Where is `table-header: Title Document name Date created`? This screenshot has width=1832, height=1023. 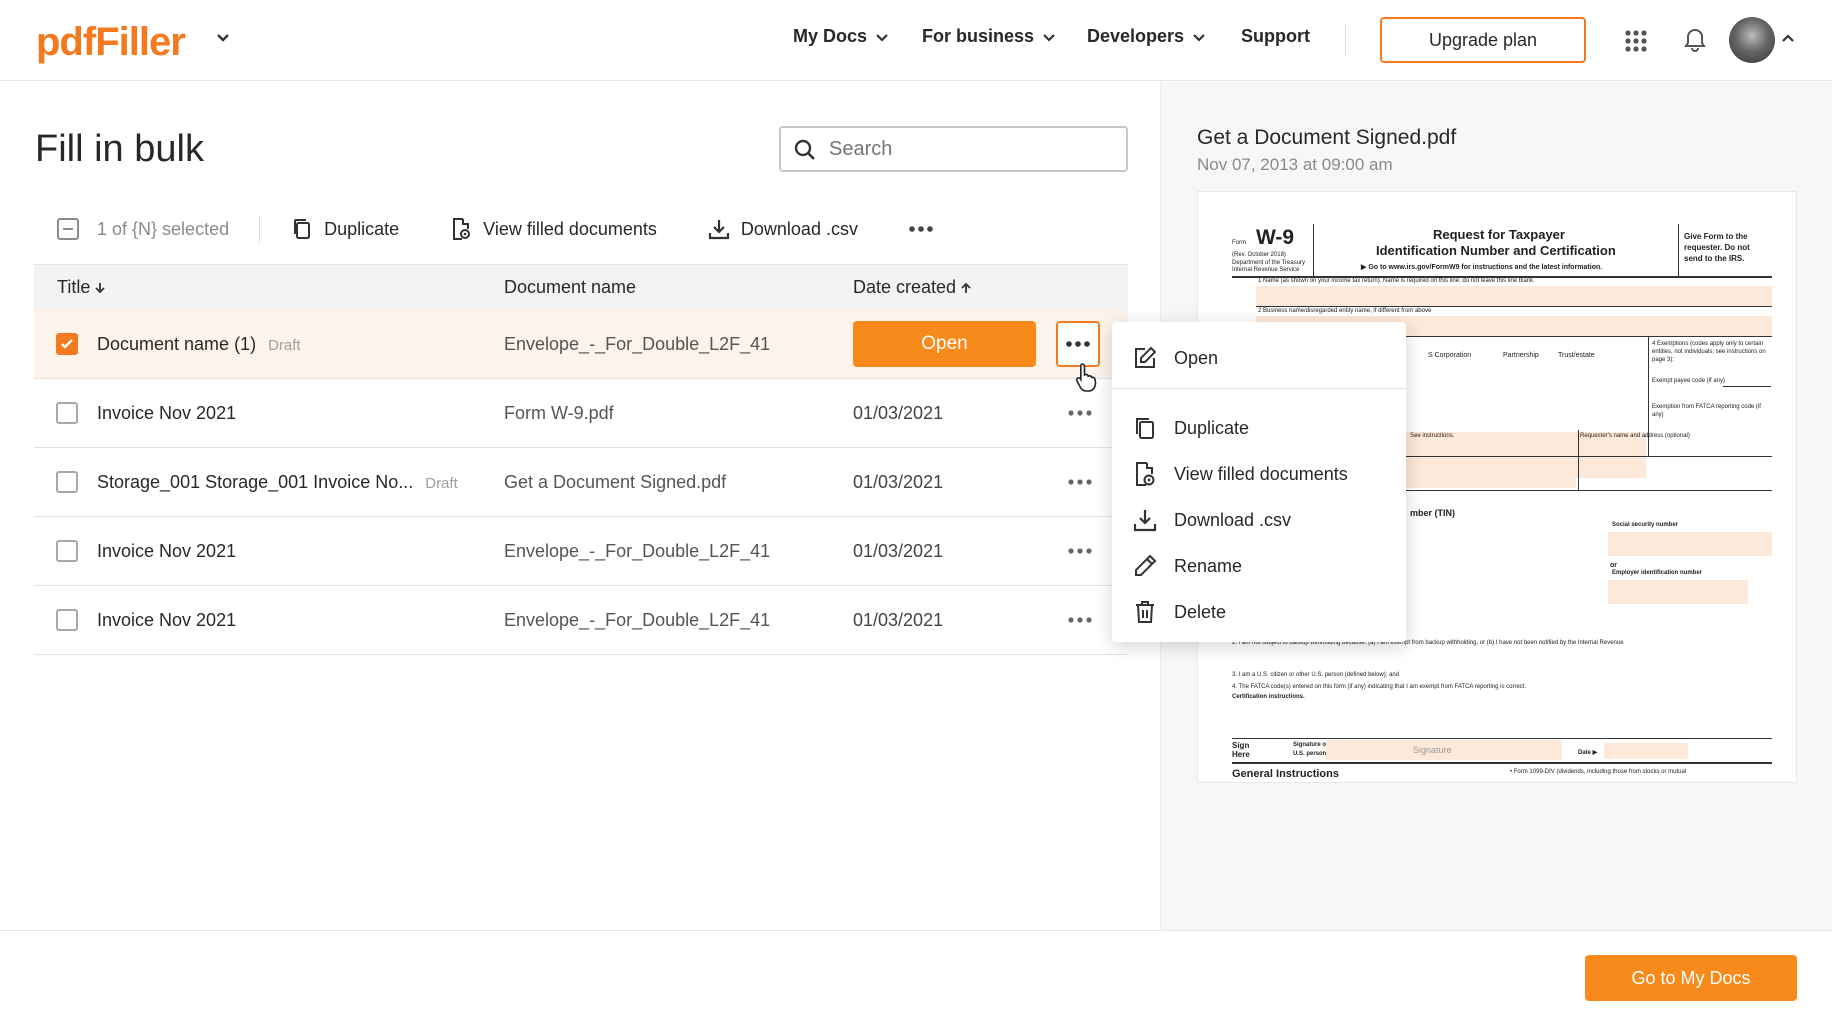
table-header: Title Document name Date created is located at coordinates (581, 287).